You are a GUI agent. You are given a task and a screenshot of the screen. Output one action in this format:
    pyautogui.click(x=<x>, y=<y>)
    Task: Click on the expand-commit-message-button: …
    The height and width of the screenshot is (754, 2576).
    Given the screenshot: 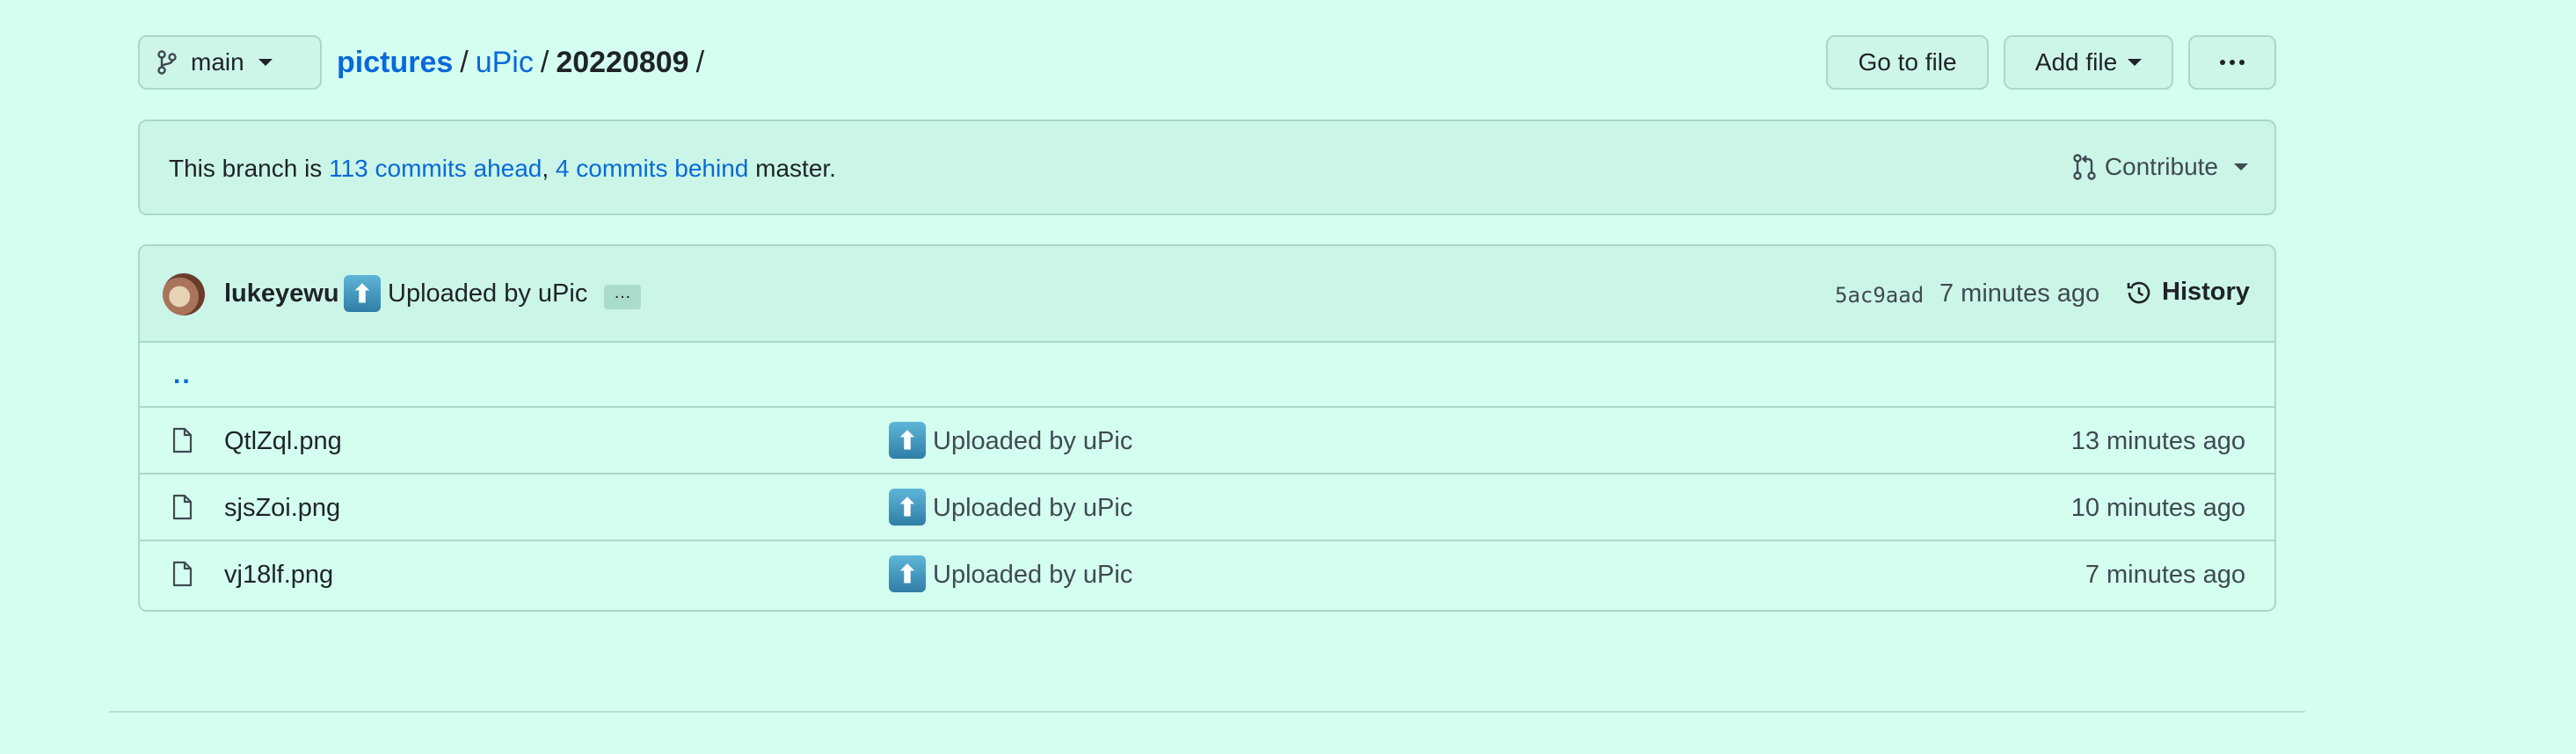 What is the action you would take?
    pyautogui.click(x=622, y=296)
    